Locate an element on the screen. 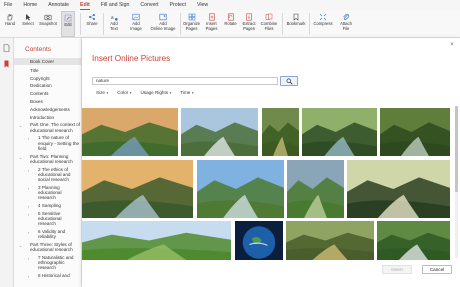 The width and height of the screenshot is (460, 287). camera-icon is located at coordinates (48, 17).